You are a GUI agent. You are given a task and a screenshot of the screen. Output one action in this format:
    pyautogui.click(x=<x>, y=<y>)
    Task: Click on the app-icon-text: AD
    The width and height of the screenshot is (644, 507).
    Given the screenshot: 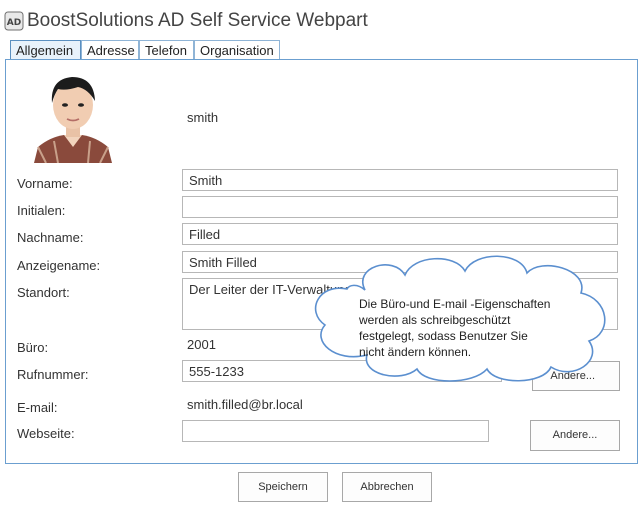 What is the action you would take?
    pyautogui.click(x=14, y=23)
    